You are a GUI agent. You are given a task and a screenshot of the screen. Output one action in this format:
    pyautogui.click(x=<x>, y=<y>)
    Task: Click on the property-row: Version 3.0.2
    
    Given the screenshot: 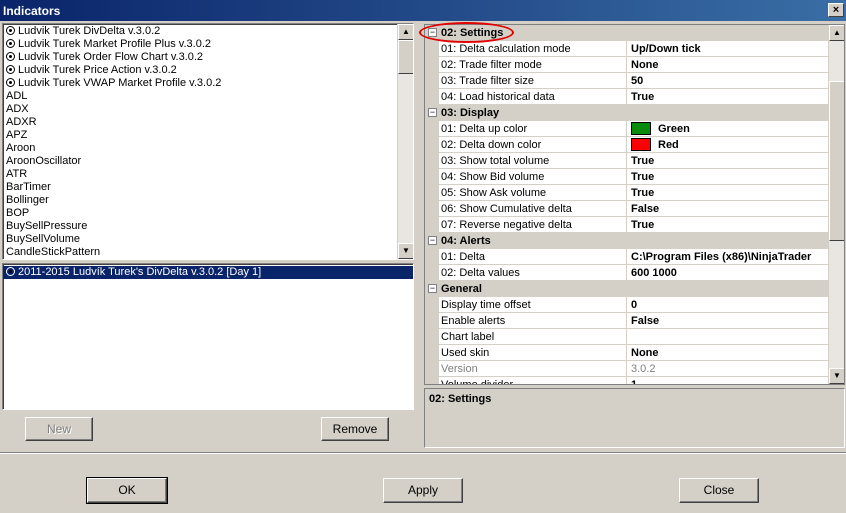 What is the action you would take?
    pyautogui.click(x=627, y=369)
    